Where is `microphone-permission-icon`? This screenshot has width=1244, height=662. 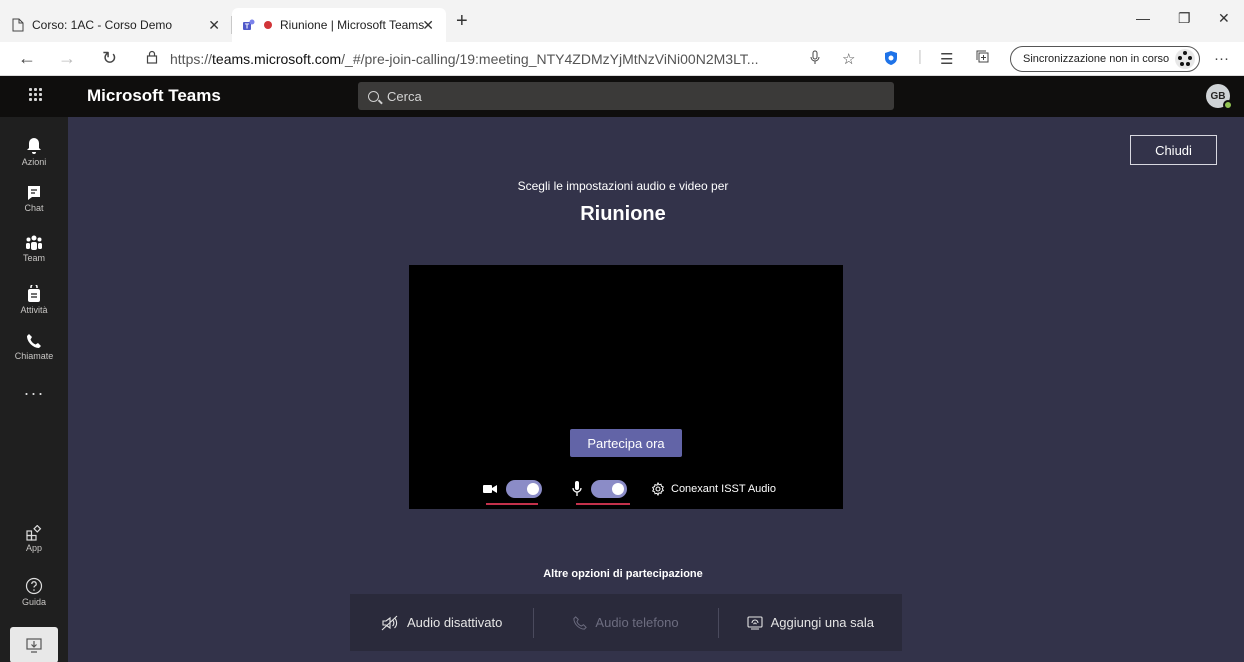
microphone-permission-icon is located at coordinates (815, 60).